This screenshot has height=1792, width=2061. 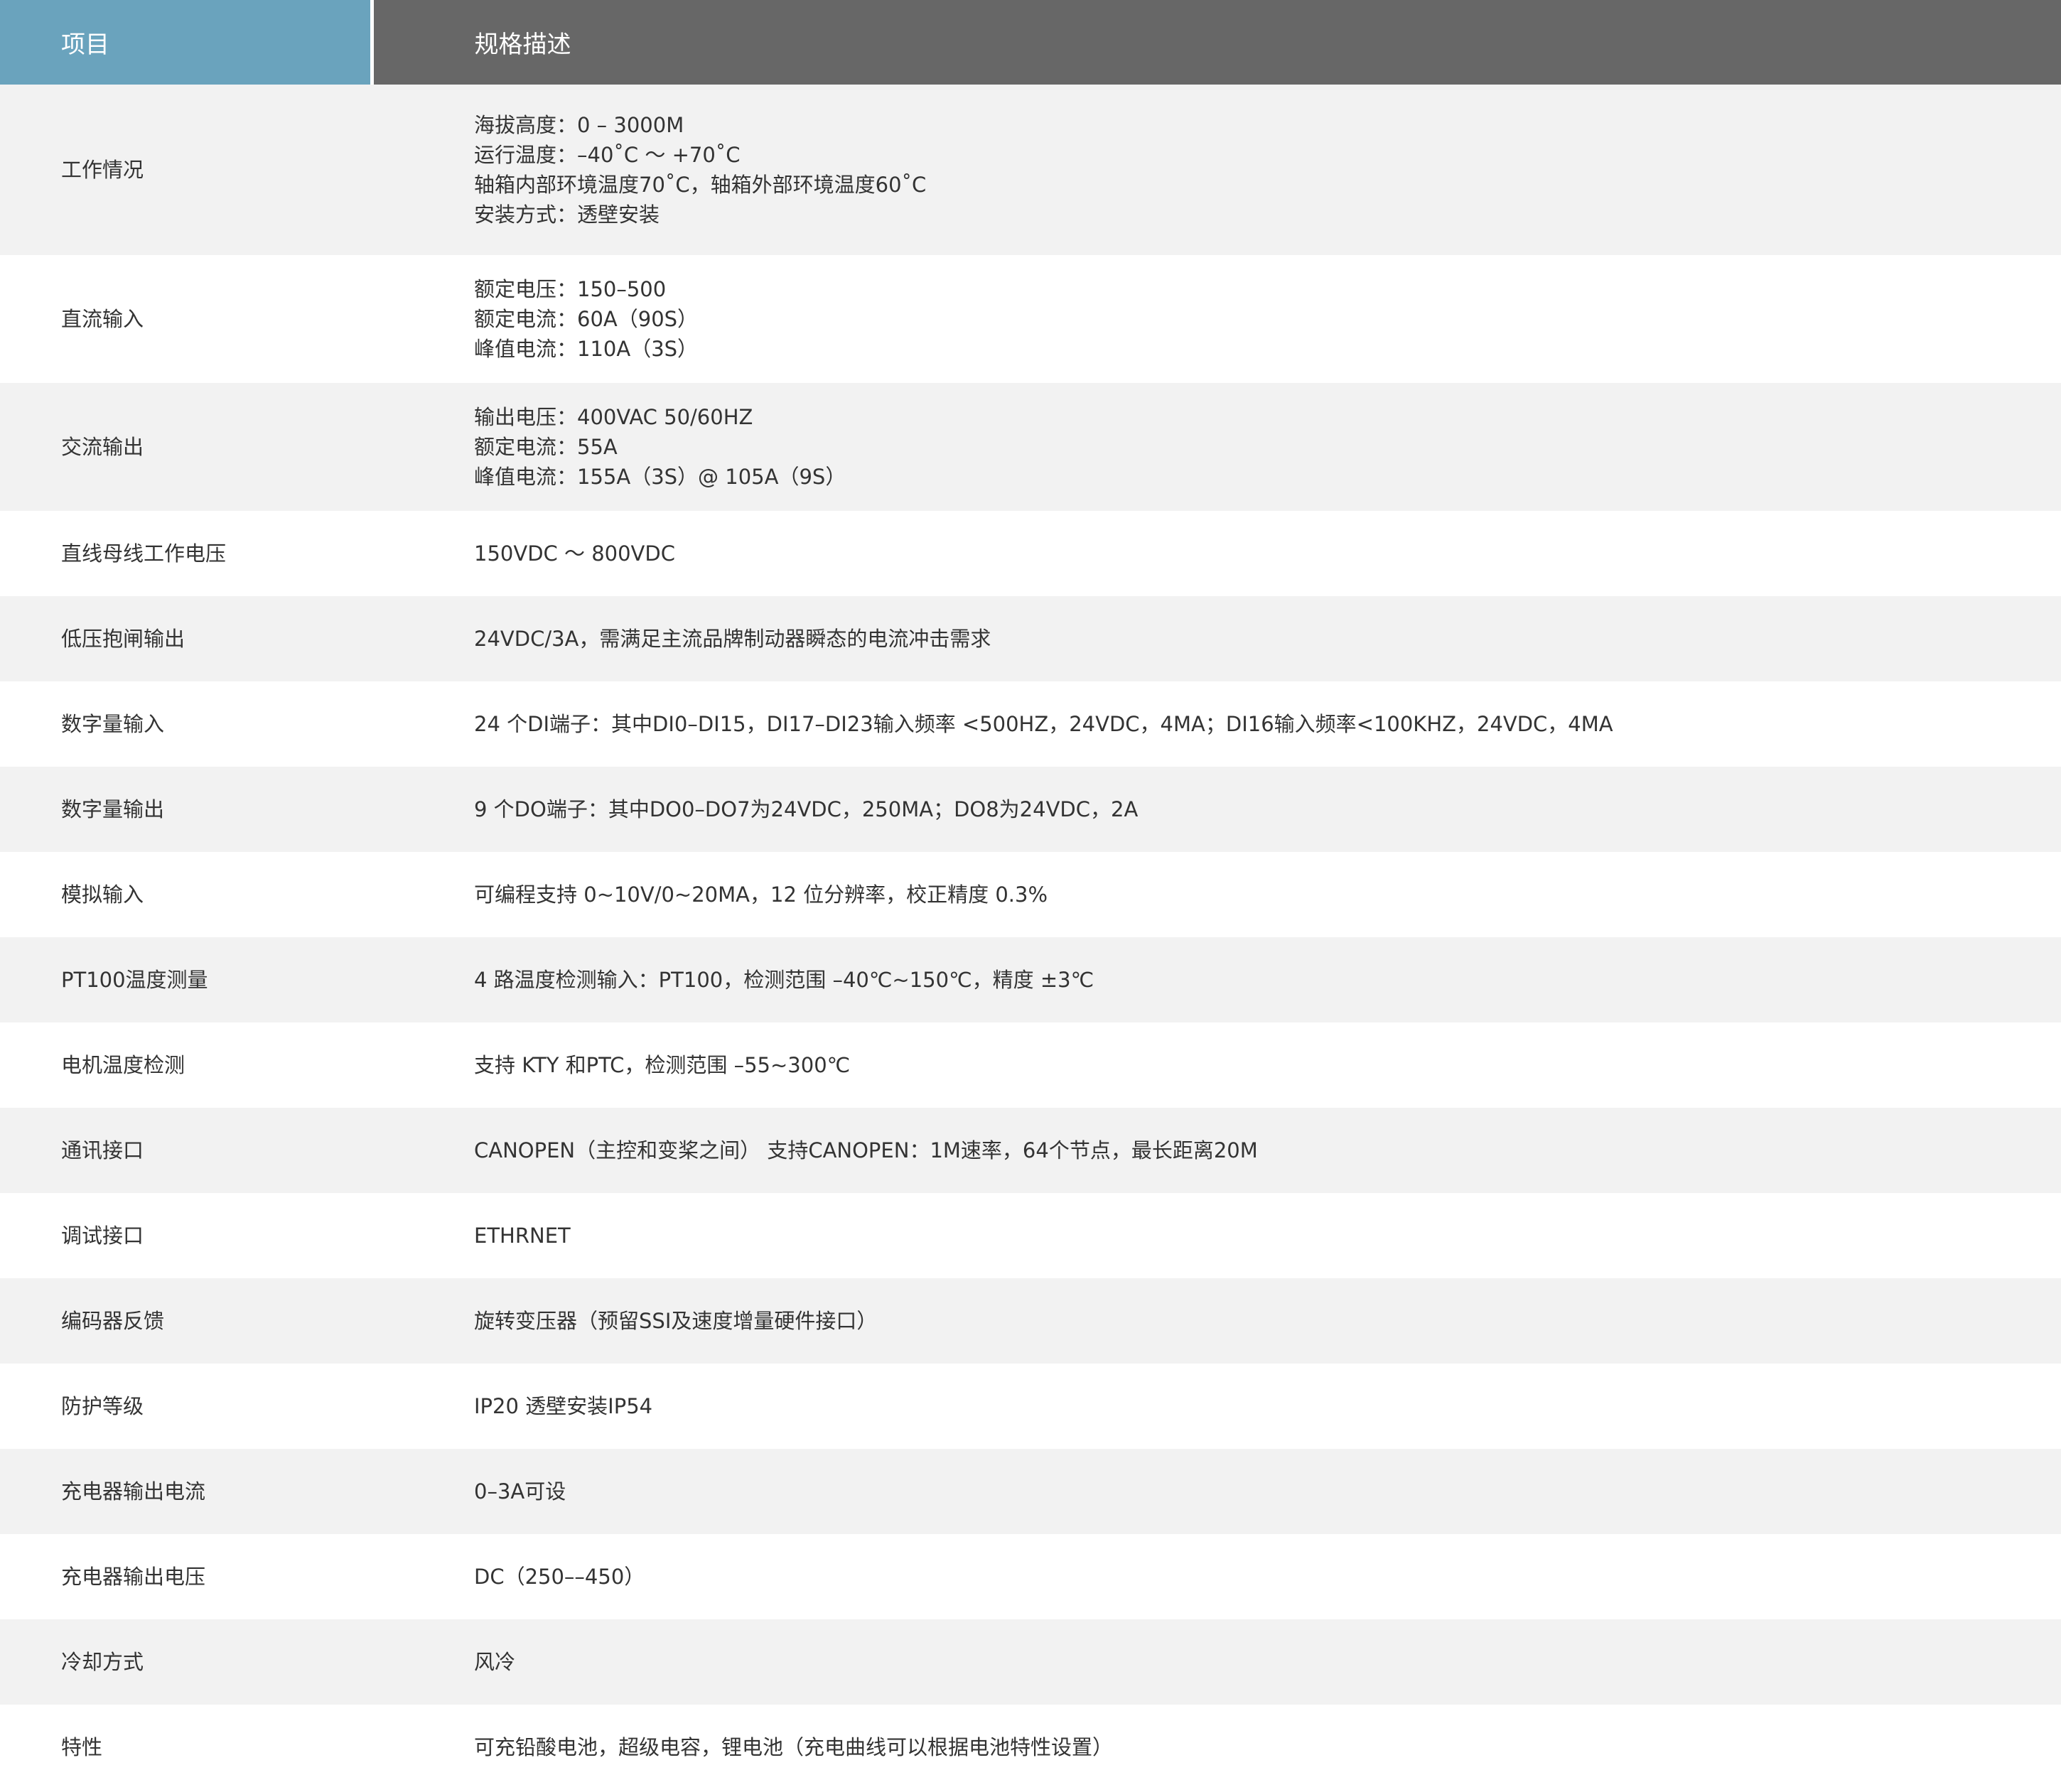 I want to click on description-line: 4 路温度检测输入：PT100，检测范围 –40℃~150℃，精度 ±3℃, so click(x=784, y=980).